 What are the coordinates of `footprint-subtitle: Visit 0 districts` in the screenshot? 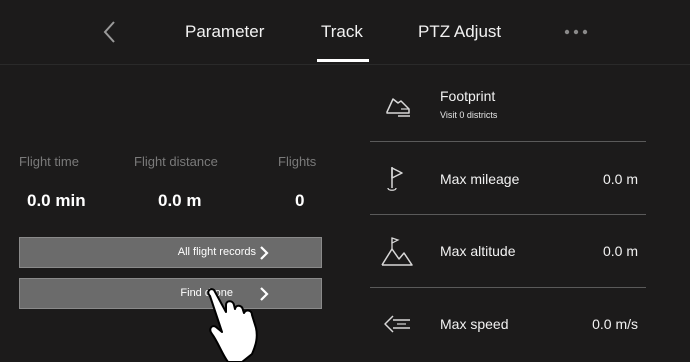 It's located at (469, 115).